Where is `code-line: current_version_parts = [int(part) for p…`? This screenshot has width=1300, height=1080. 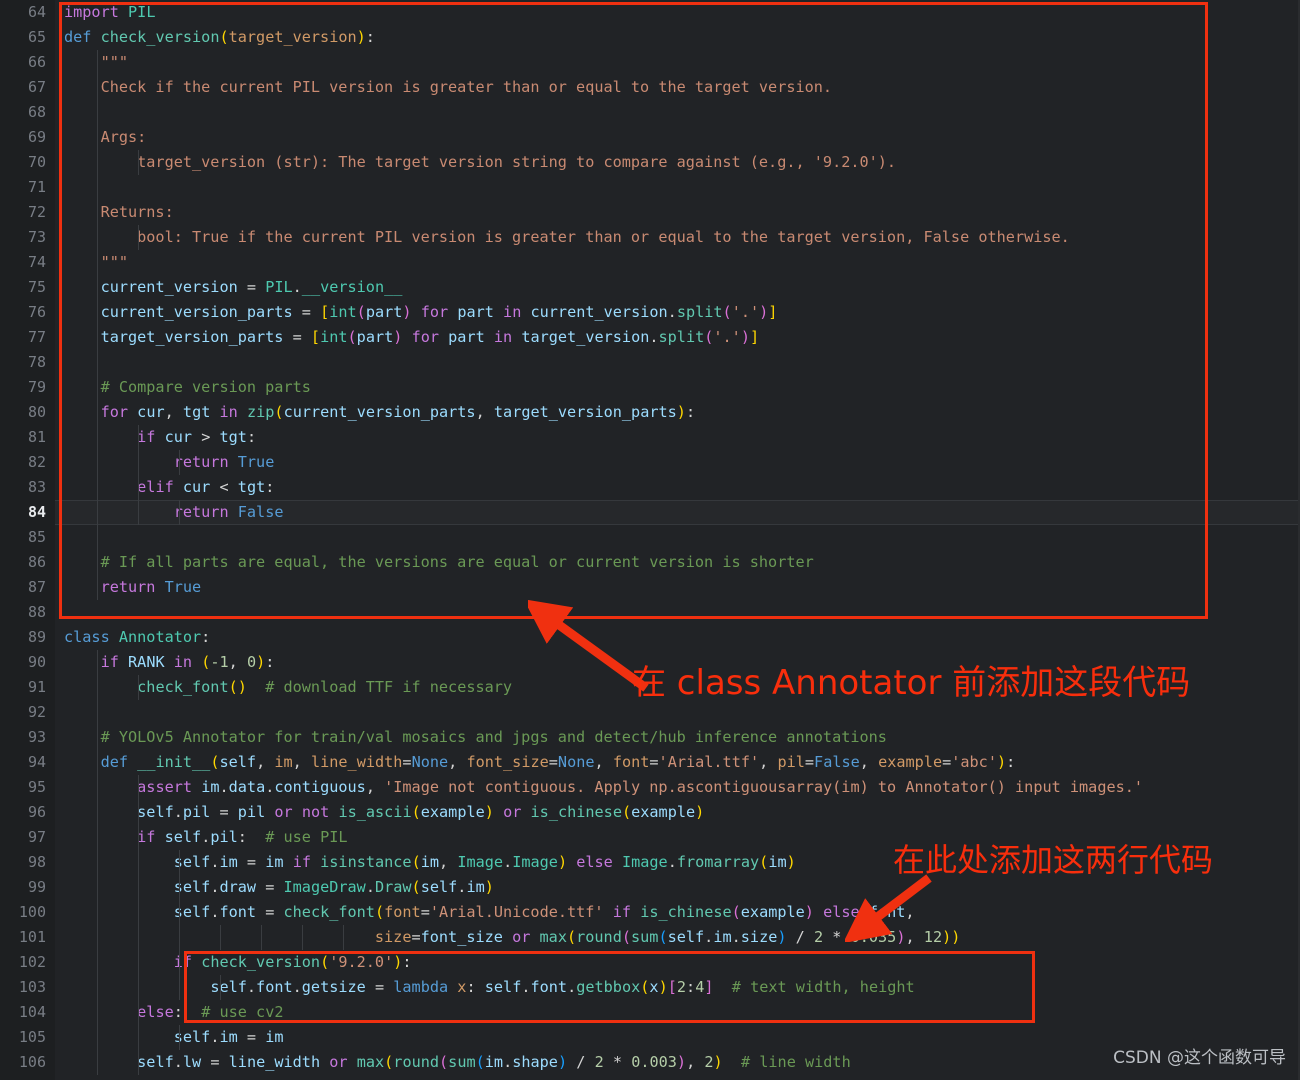
code-line: current_version_parts = [int(part) for p… is located at coordinates (677, 312).